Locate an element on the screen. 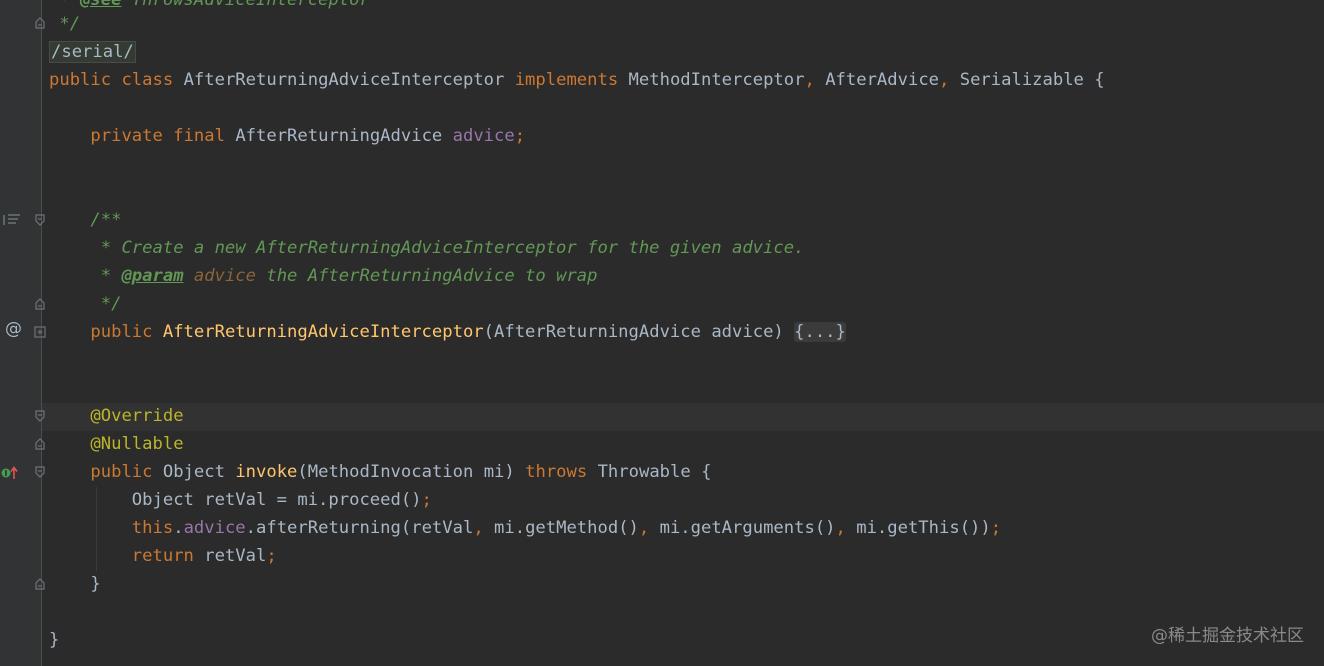 The width and height of the screenshot is (1324, 666). rendered-doc-icon is located at coordinates (12, 222).